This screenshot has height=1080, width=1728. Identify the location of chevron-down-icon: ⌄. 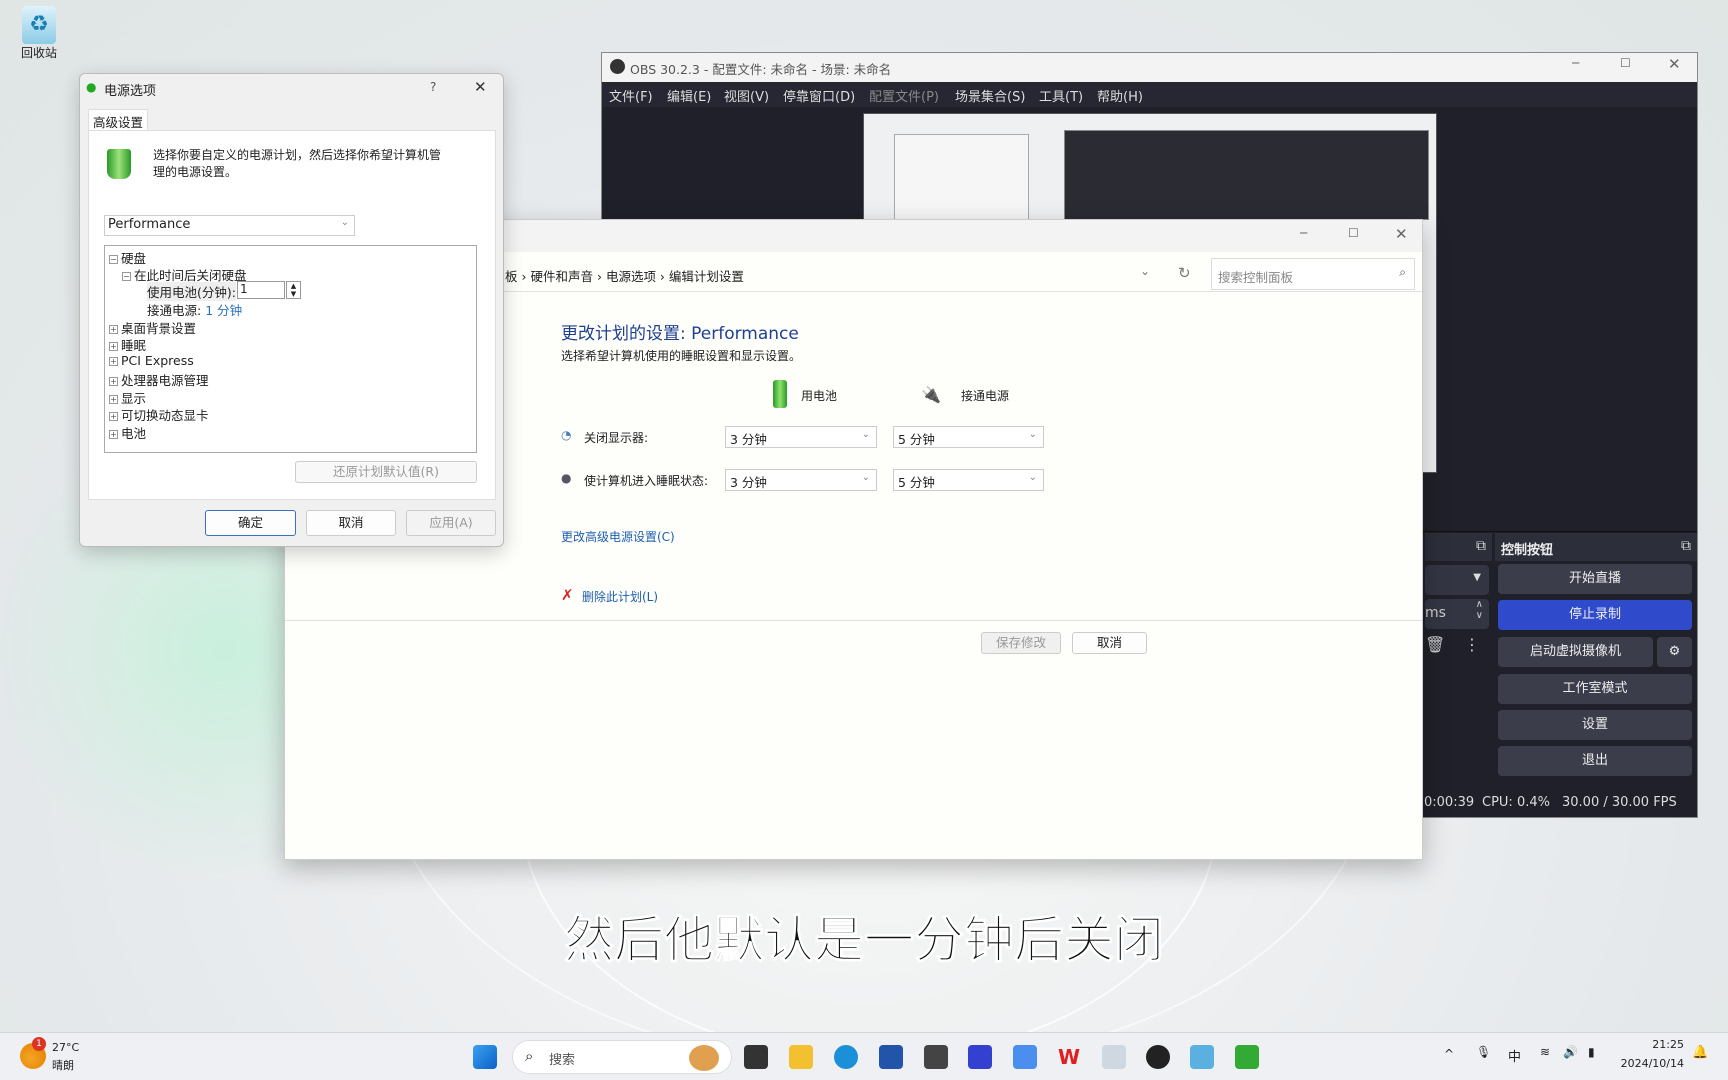
(1145, 271).